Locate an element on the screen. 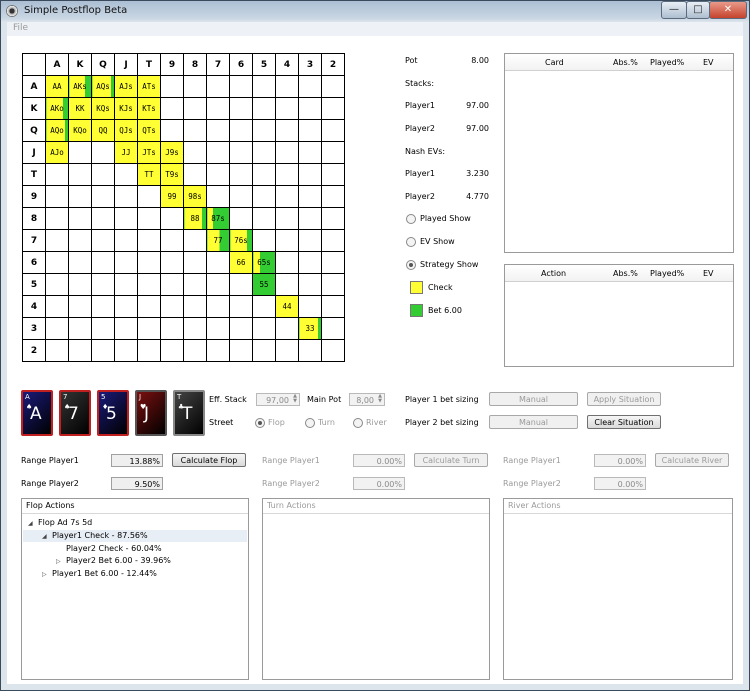 The width and height of the screenshot is (750, 691). hand-cell-QJs: QJs is located at coordinates (126, 130).